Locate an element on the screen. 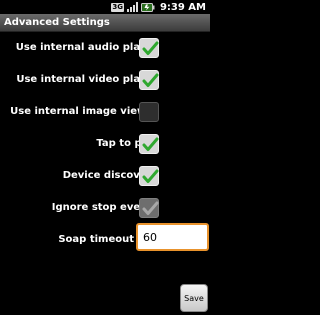  clock: 9:39 AM is located at coordinates (182, 7).